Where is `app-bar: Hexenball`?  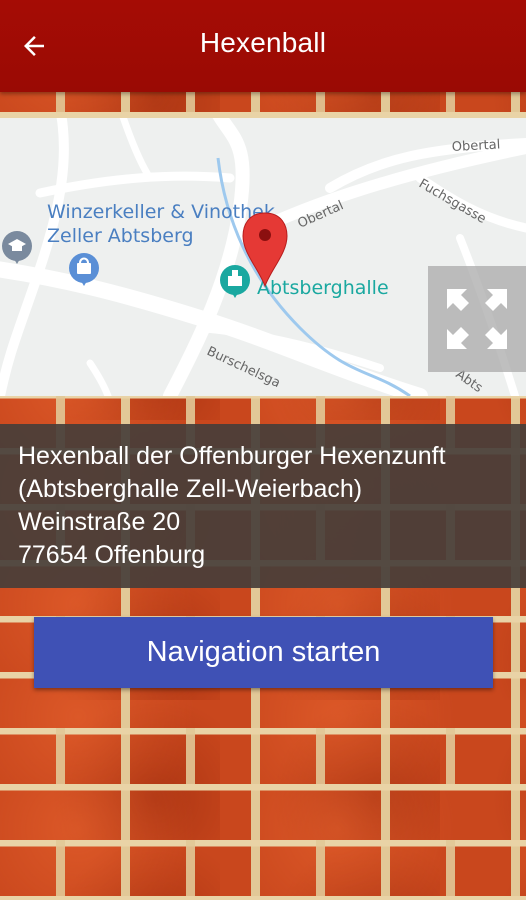 app-bar: Hexenball is located at coordinates (263, 46).